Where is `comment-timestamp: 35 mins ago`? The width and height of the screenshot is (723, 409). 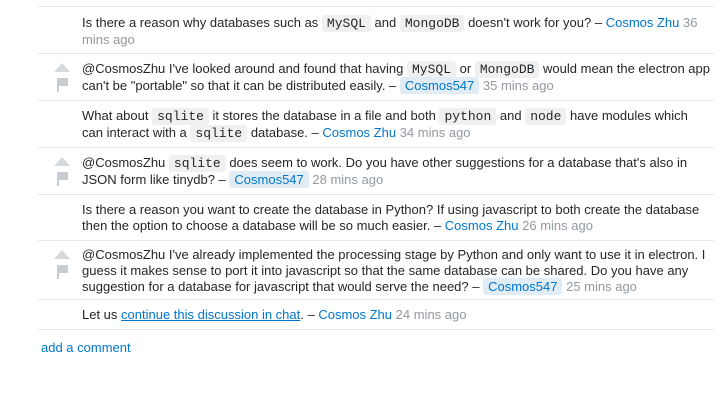
comment-timestamp: 35 mins ago is located at coordinates (518, 85).